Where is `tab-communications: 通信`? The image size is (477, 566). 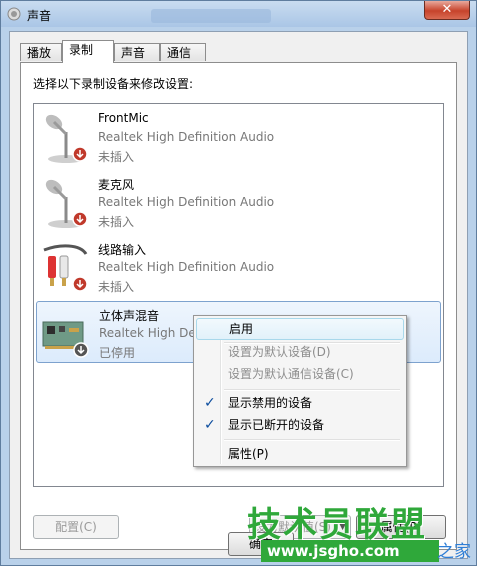
tab-communications: 通信 is located at coordinates (183, 52).